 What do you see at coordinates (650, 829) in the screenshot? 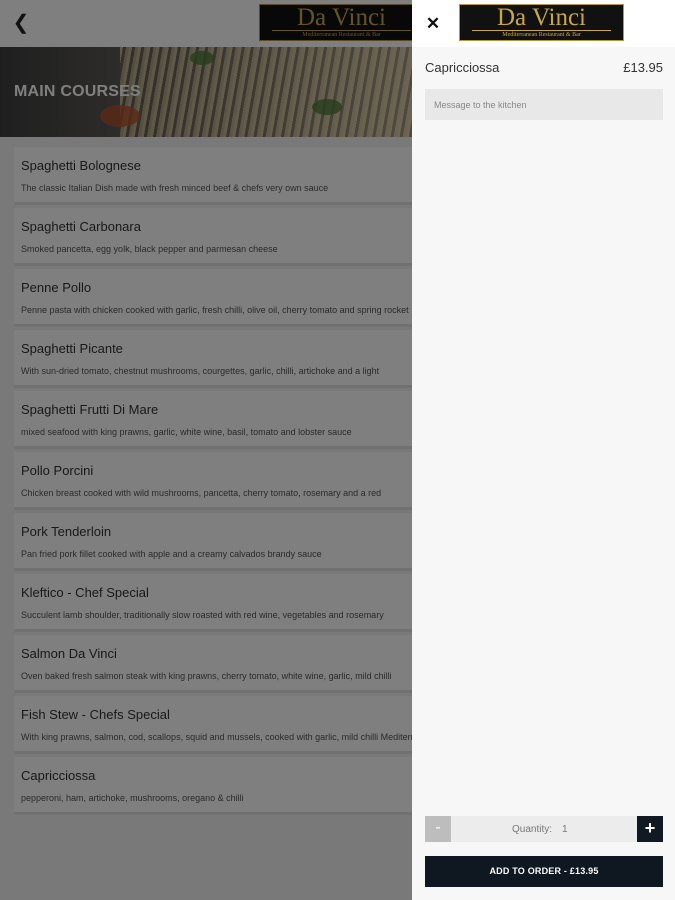
I see `increase-quantity-button: +` at bounding box center [650, 829].